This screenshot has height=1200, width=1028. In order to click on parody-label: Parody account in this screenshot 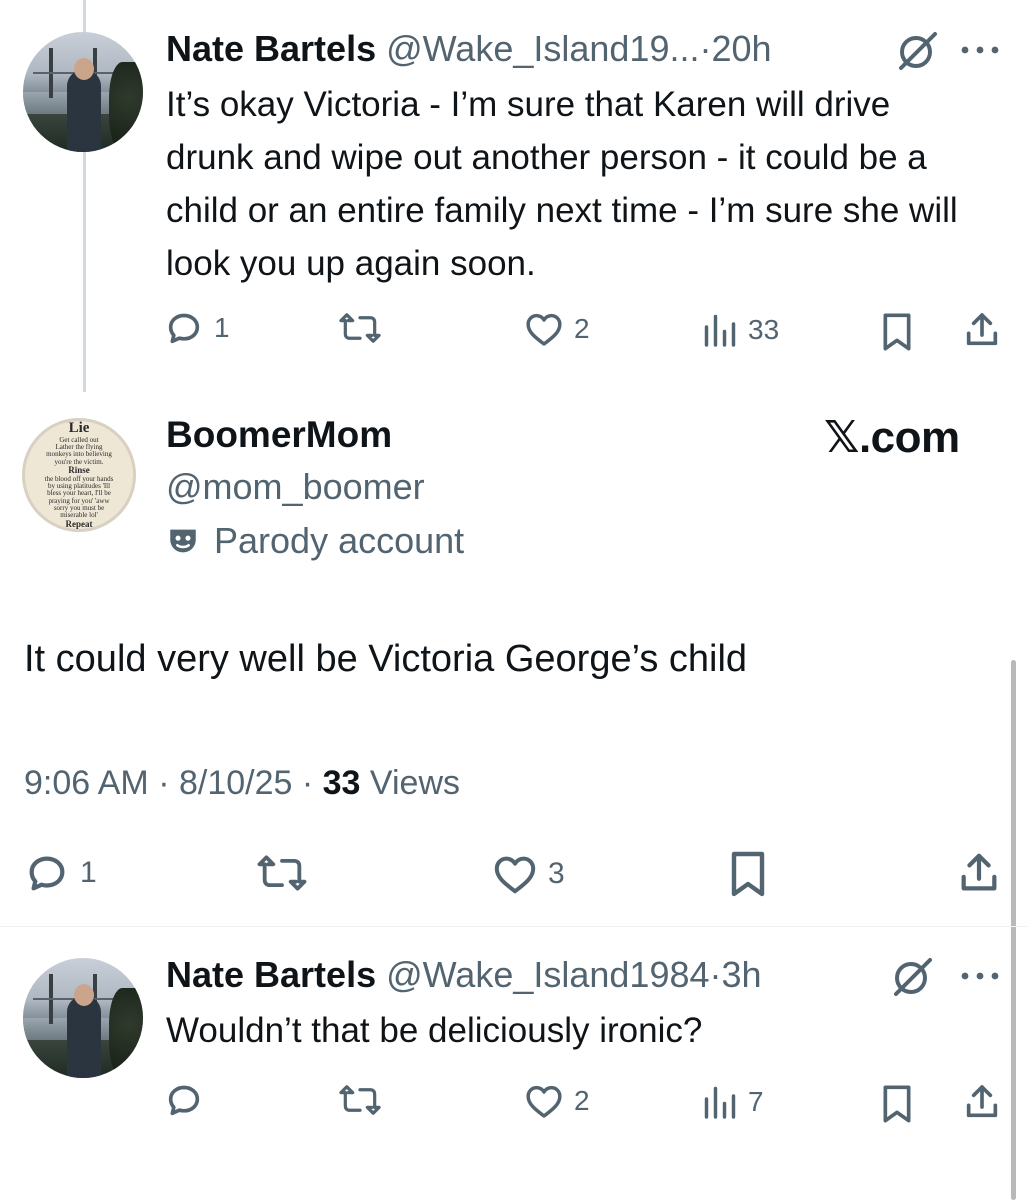, I will do `click(315, 541)`.